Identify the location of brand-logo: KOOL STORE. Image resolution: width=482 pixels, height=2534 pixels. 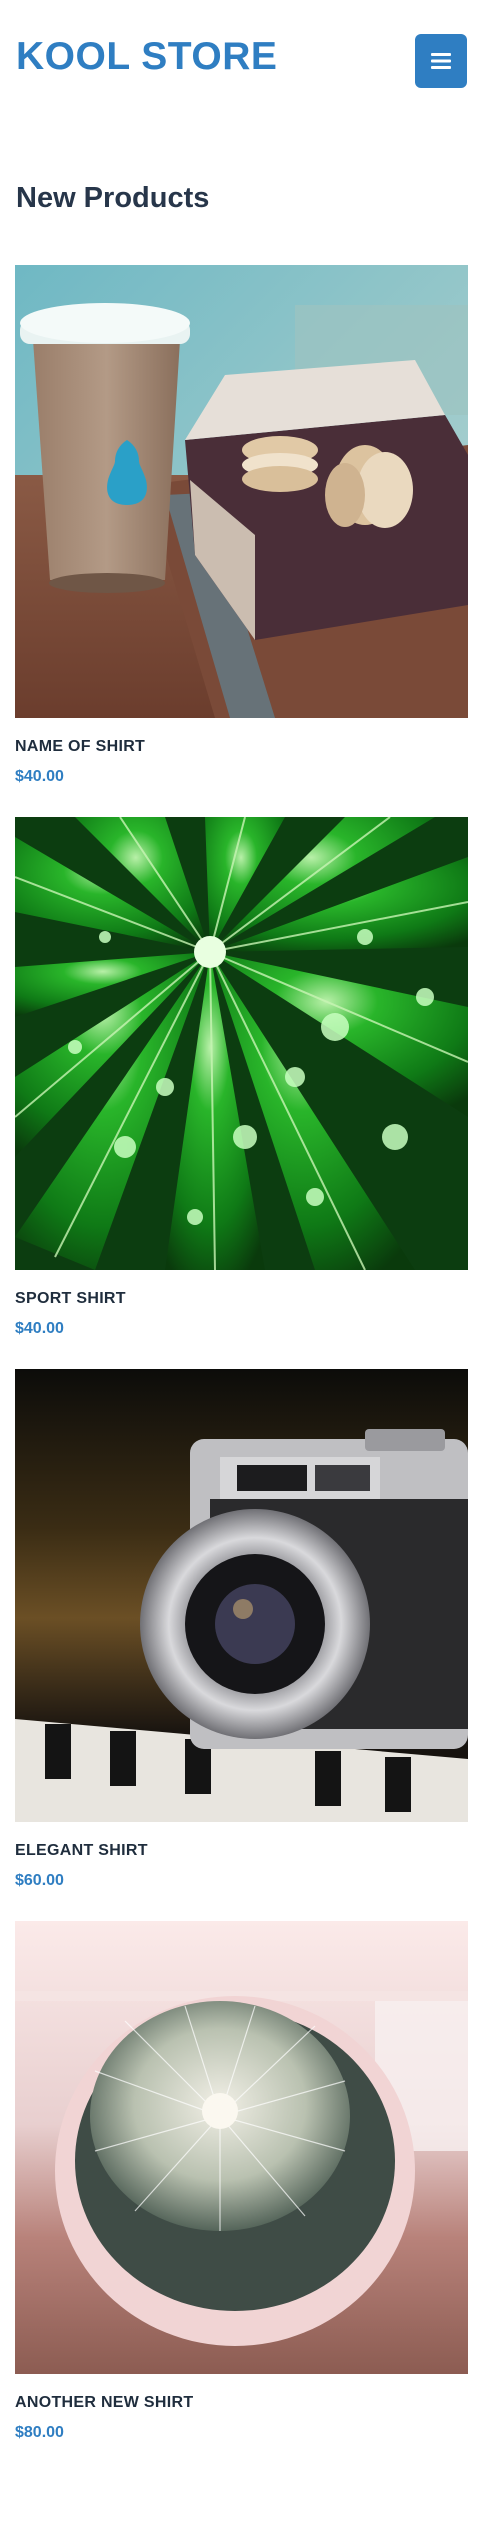
(146, 57).